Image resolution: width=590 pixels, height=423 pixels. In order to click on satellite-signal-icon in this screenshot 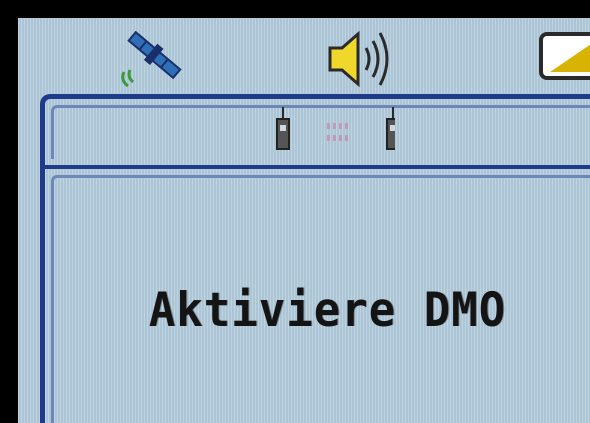, I will do `click(151, 59)`.